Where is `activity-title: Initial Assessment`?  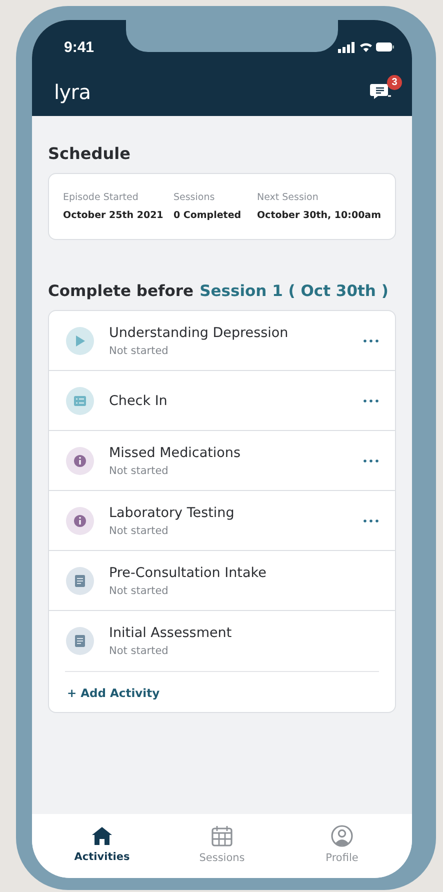
activity-title: Initial Assessment is located at coordinates (171, 633).